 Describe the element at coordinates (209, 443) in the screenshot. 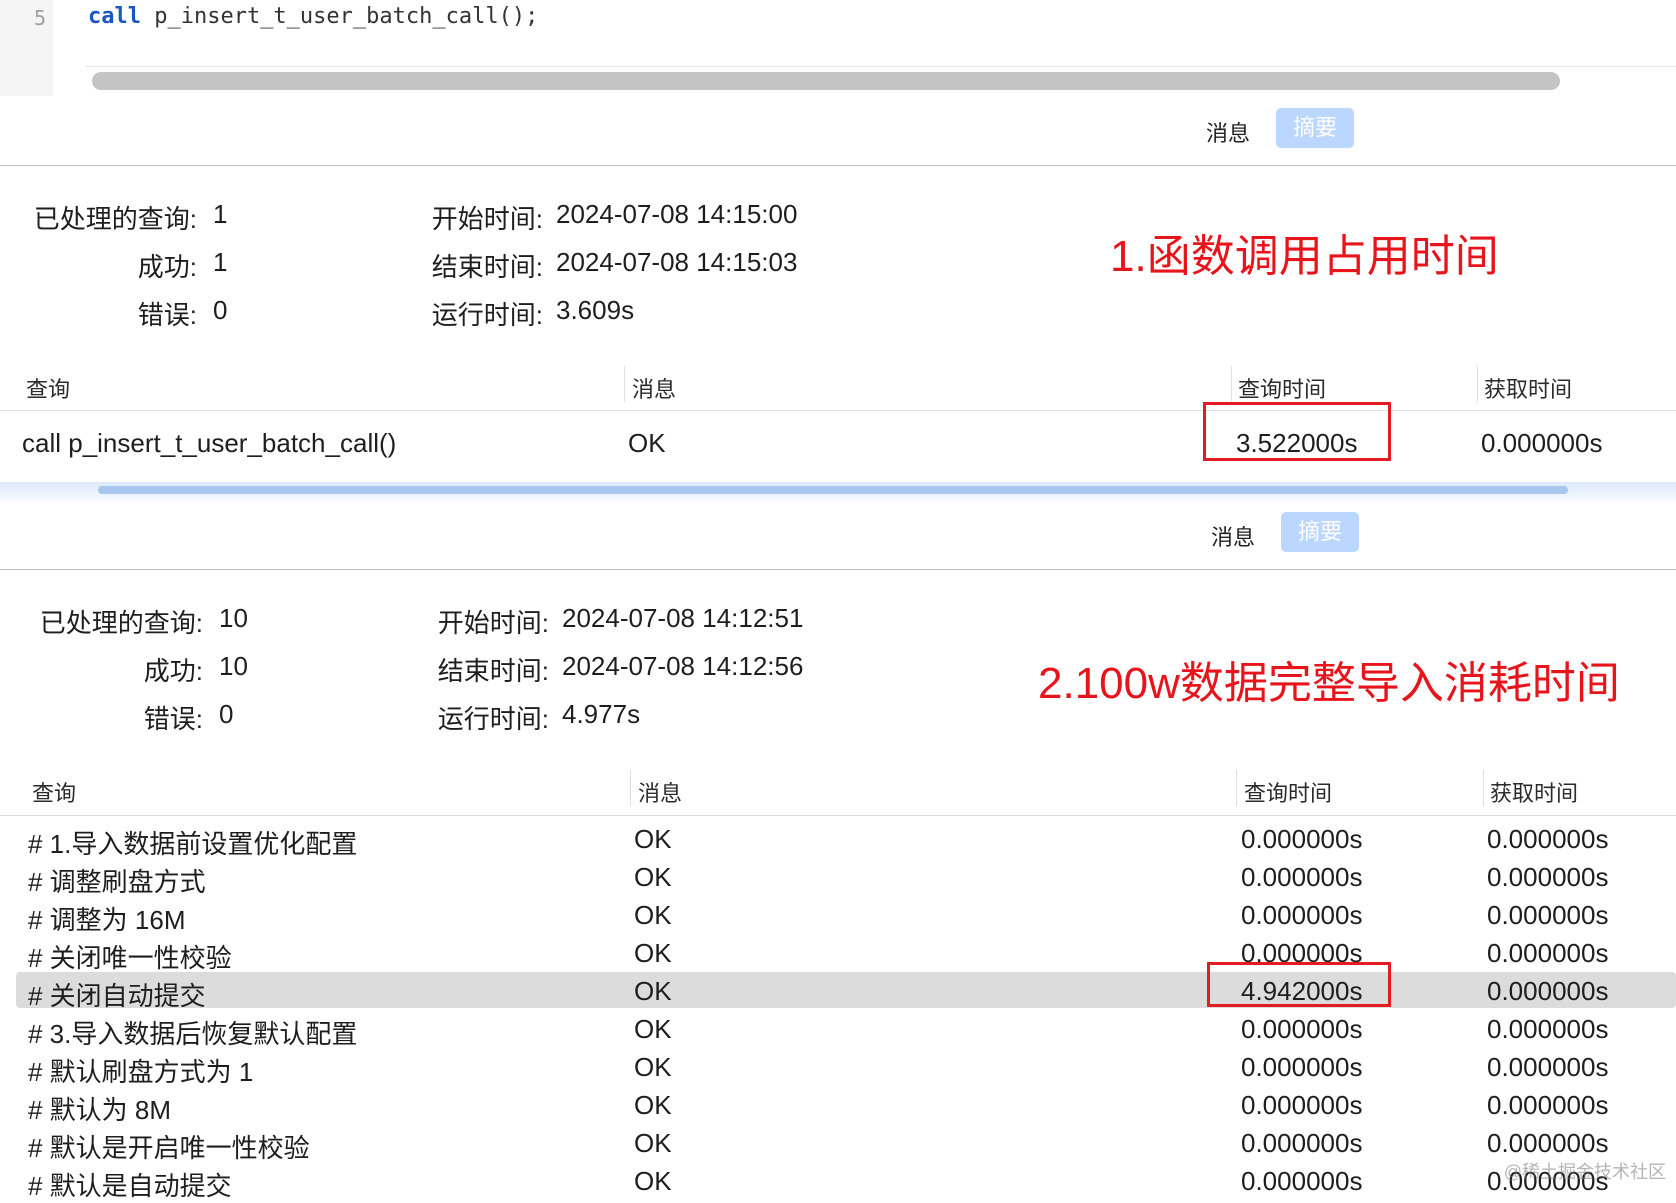

I see `cell-query: call p_insert_t_user_batch_call()` at that location.